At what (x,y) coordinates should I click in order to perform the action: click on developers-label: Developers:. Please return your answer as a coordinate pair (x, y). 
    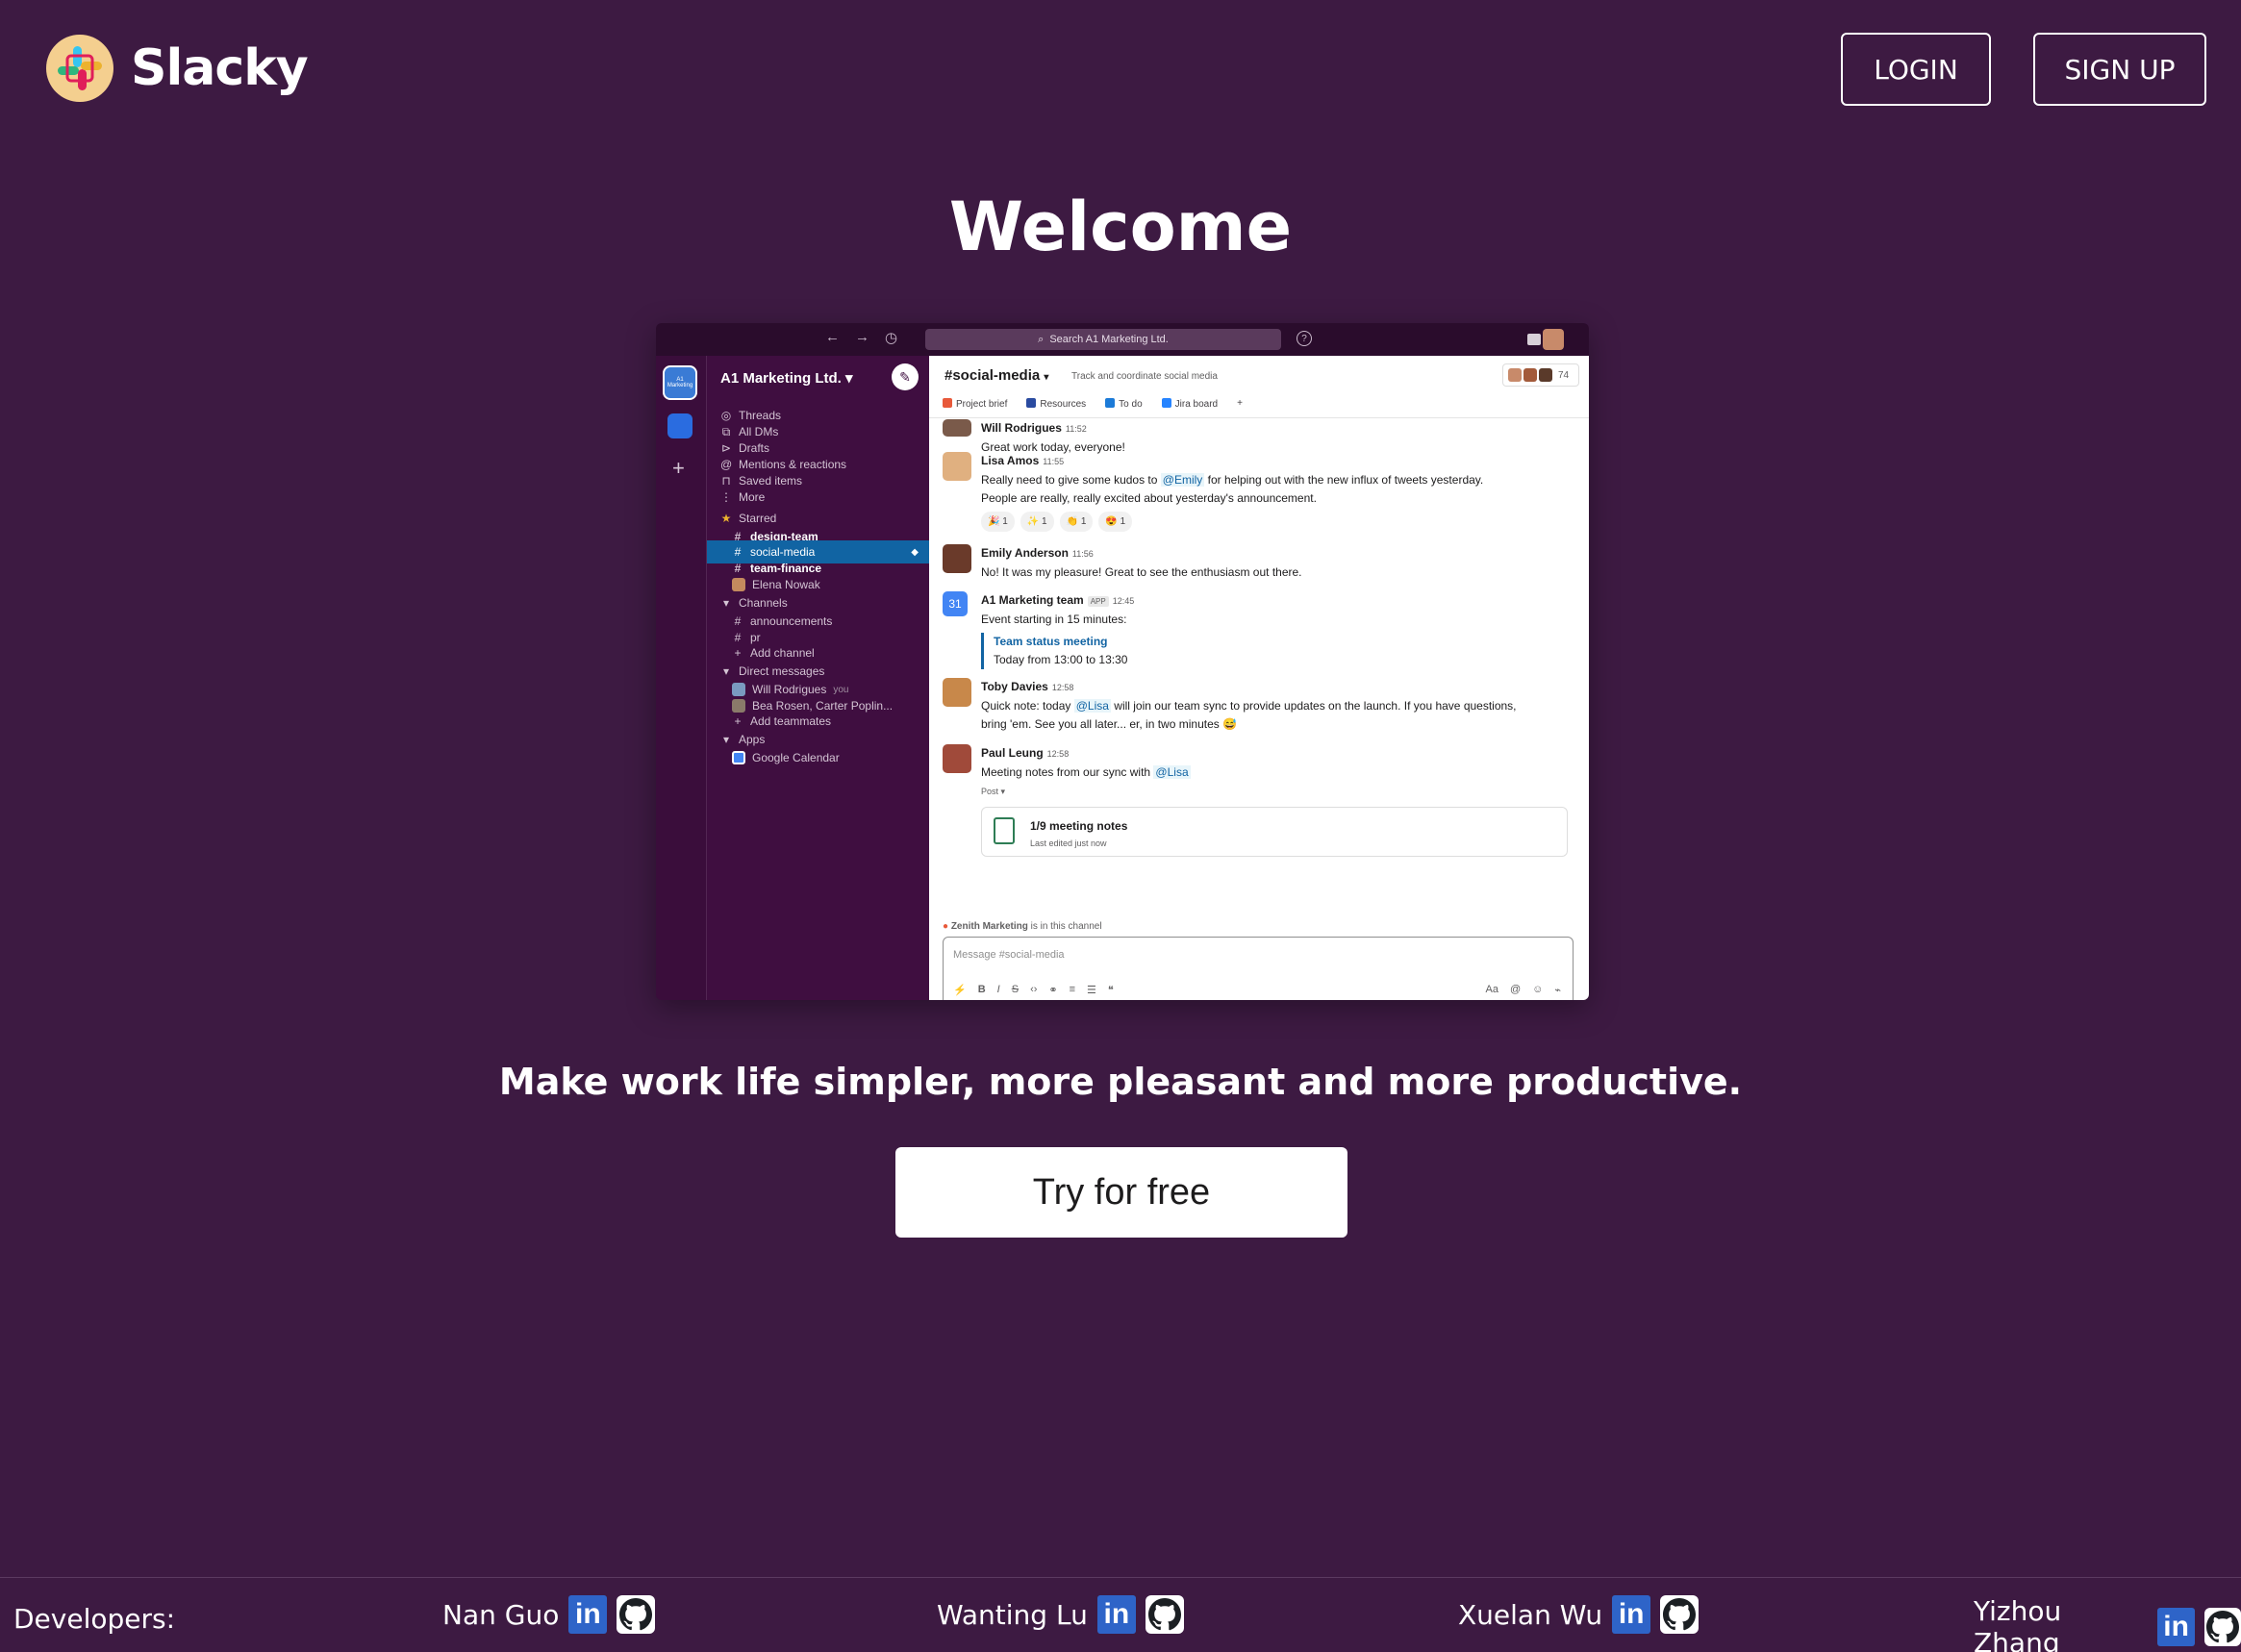
    Looking at the image, I should click on (94, 1619).